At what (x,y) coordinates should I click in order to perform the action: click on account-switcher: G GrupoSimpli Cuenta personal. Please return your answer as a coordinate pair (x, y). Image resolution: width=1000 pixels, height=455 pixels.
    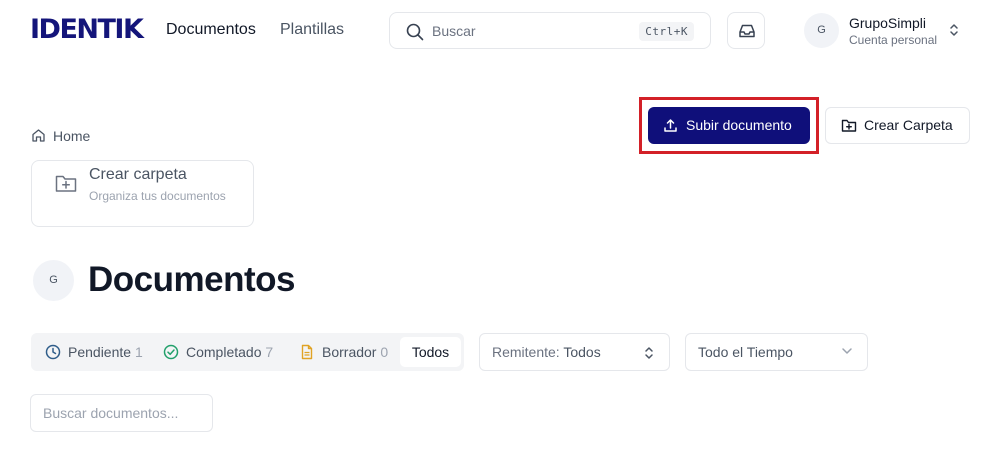
    Looking at the image, I should click on (887, 31).